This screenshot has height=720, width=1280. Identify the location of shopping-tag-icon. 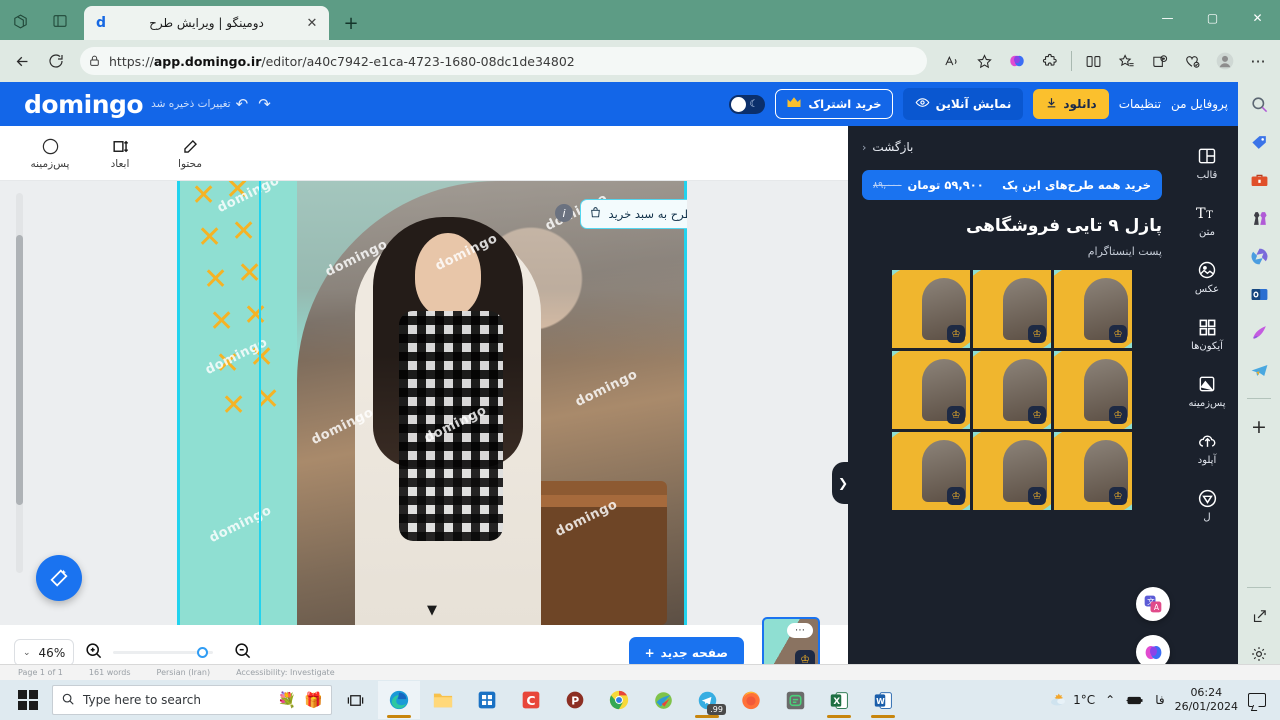
(1259, 142).